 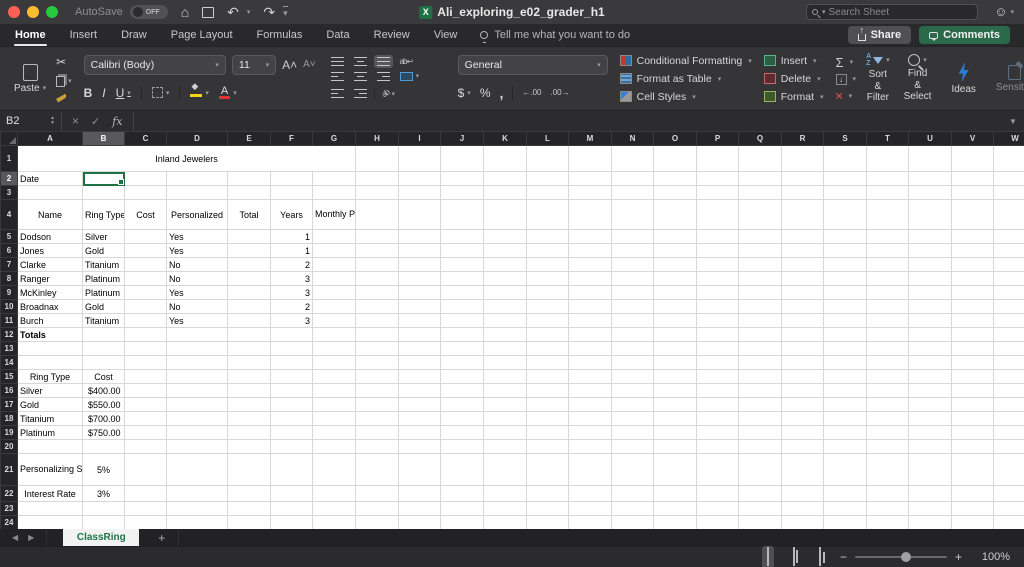 I want to click on tab-home: Home, so click(x=30, y=36).